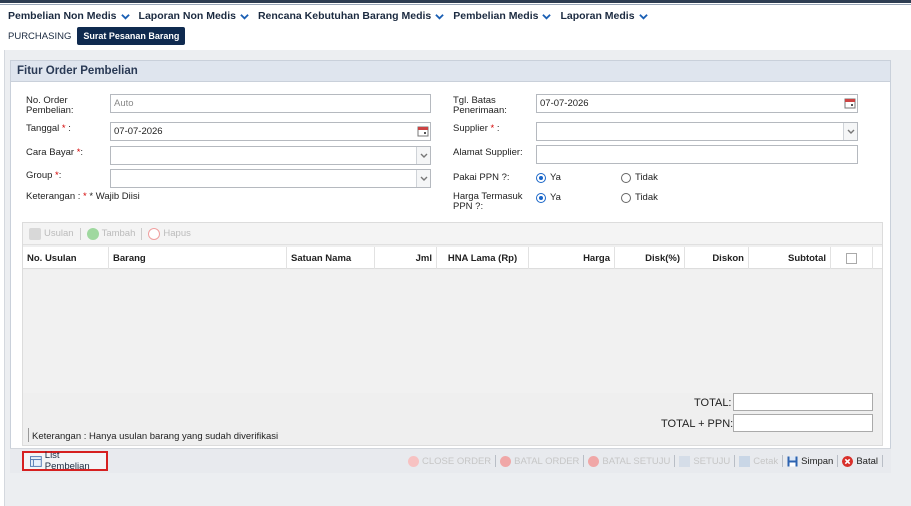  Describe the element at coordinates (810, 461) in the screenshot. I see `simpan-button: Simpan` at that location.